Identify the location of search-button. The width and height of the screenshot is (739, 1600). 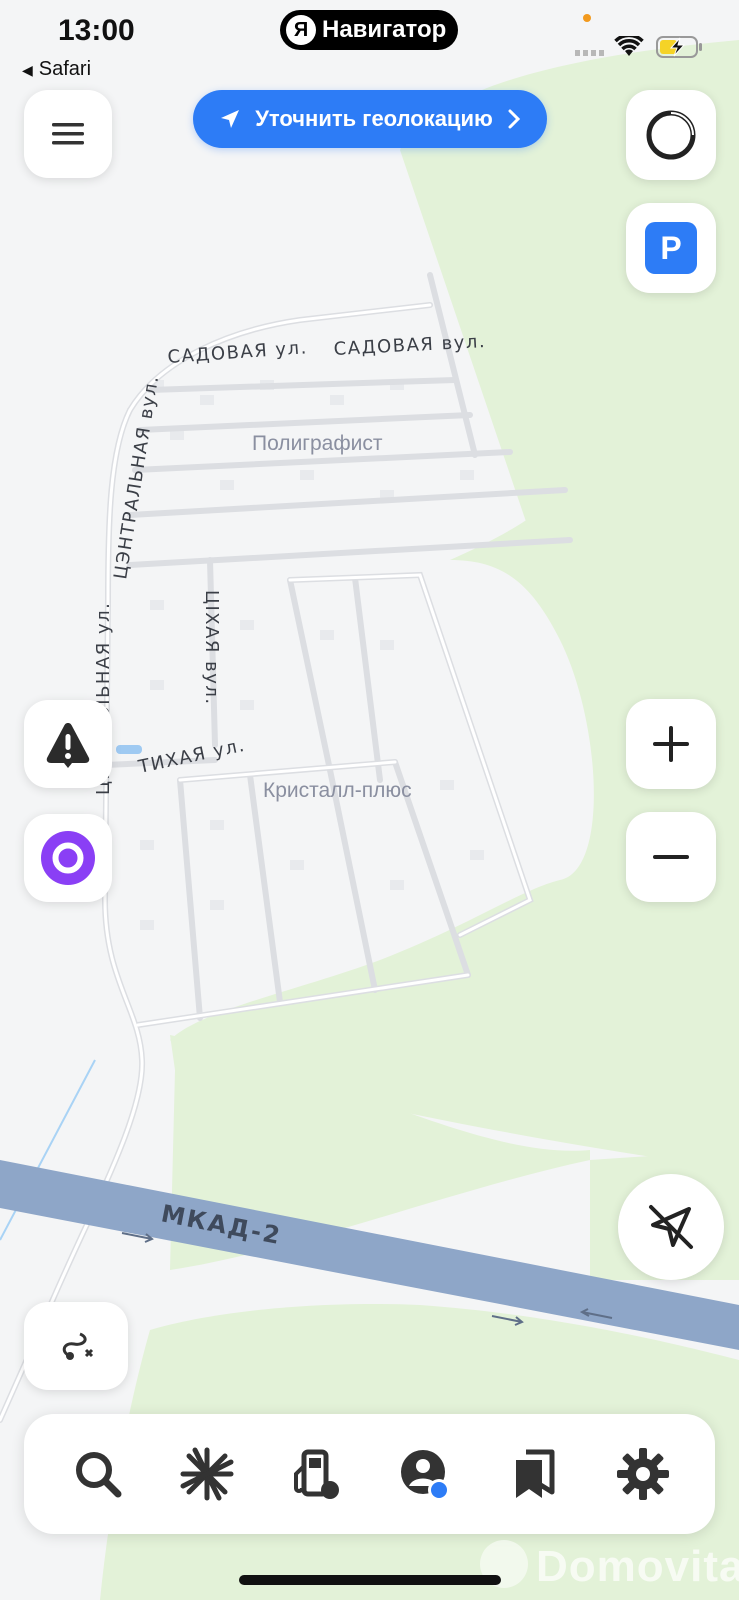
(98, 1474).